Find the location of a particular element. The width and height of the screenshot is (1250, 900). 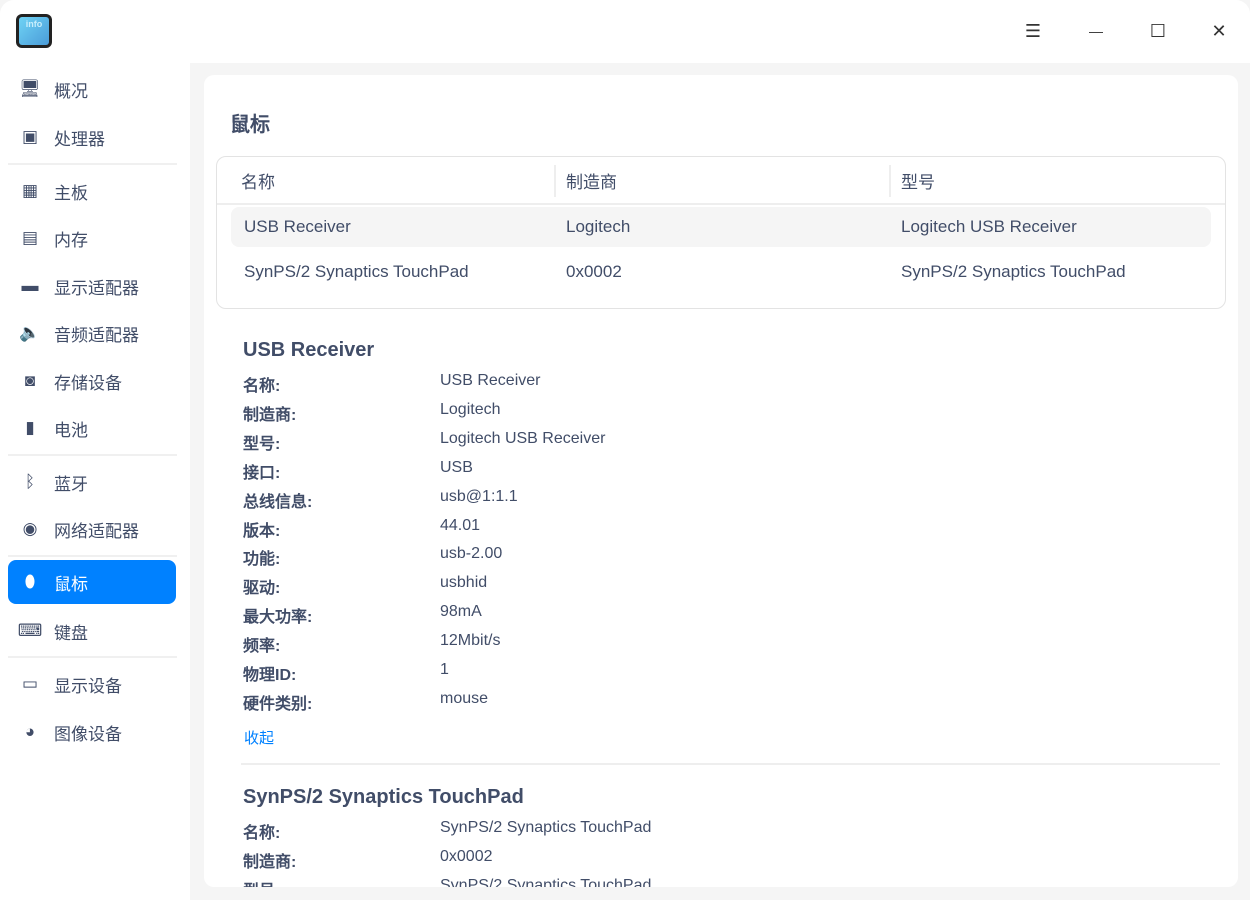

maximize-button: ☐ is located at coordinates (1158, 31).